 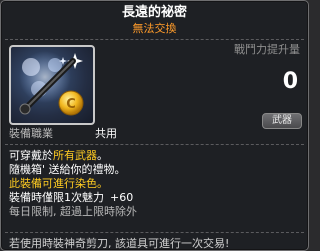 I want to click on item-name: 長遠的祕密, so click(x=154, y=12).